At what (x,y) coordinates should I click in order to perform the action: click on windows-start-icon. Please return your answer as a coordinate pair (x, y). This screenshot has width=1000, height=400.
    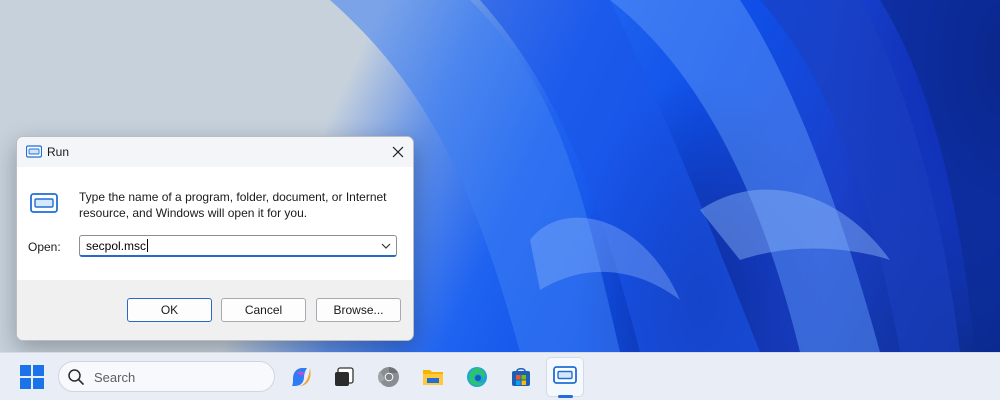
    Looking at the image, I should click on (32, 377).